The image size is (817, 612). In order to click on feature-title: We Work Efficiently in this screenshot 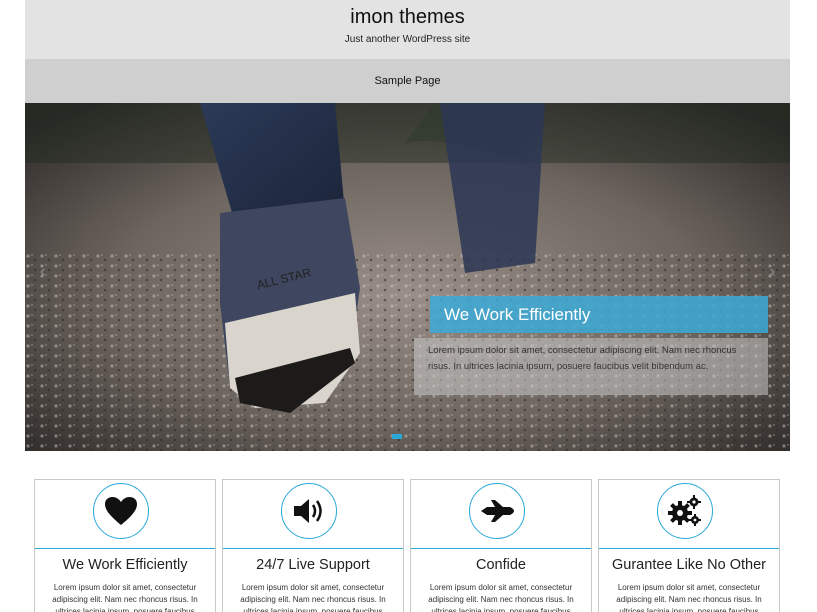, I will do `click(125, 565)`.